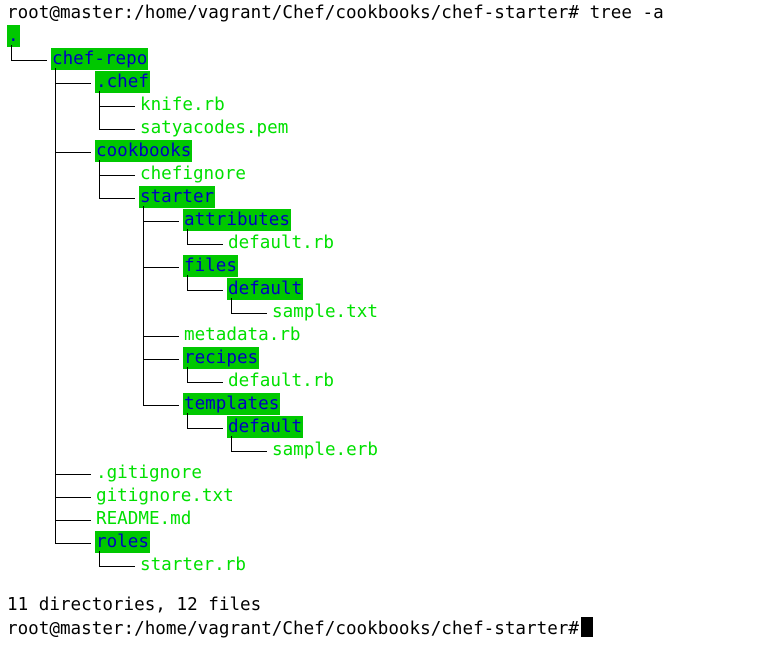 The width and height of the screenshot is (771, 653). I want to click on tree-row: templates, so click(232, 404).